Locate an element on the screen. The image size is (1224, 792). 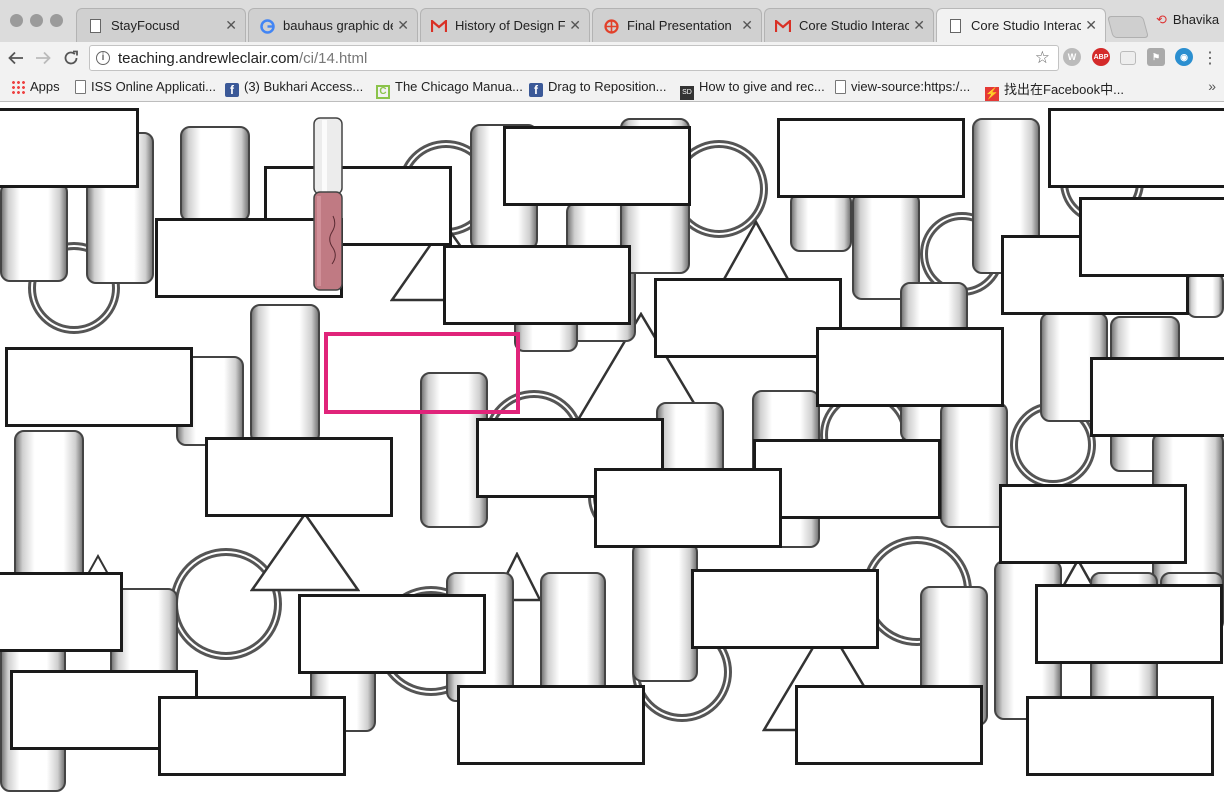
bookmark-star-icon: ☆ is located at coordinates (1042, 58).